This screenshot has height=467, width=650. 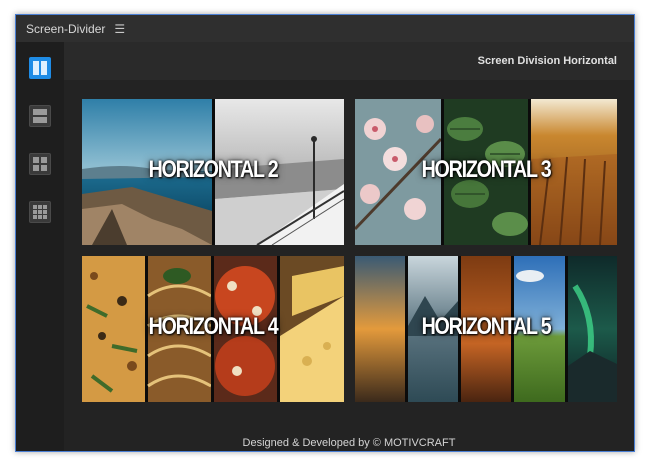 I want to click on tile-horizontal-3-label: HORIZONTAL 3, so click(x=486, y=169).